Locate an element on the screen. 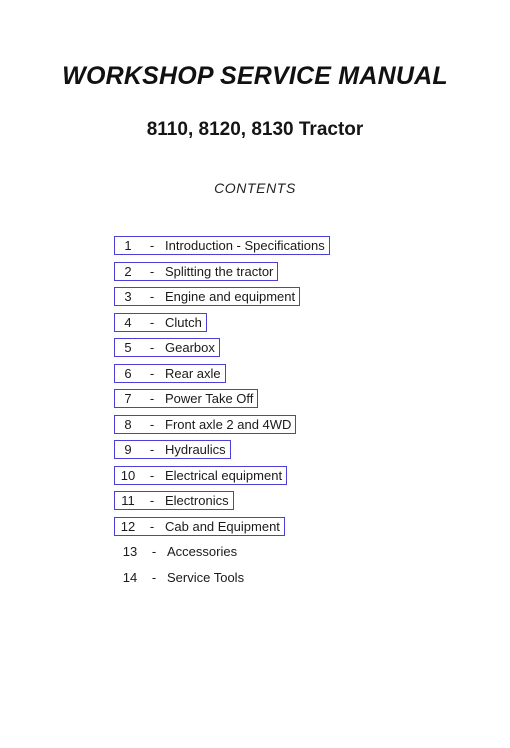 The image size is (510, 748). page-title: WORKSHOP SERVICE MANUAL is located at coordinates (255, 76).